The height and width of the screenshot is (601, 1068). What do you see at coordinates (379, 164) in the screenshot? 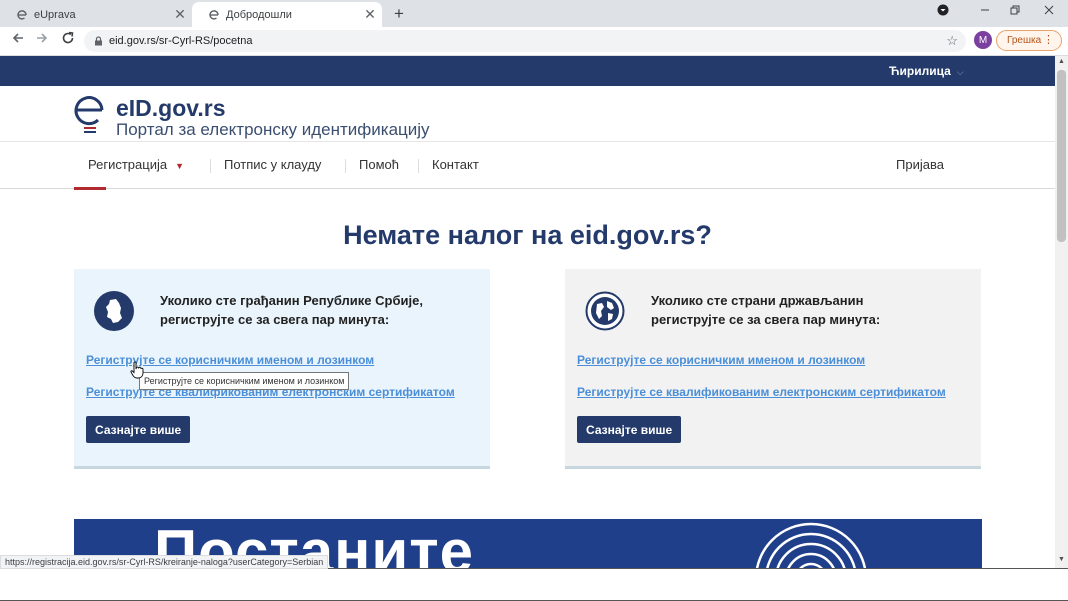
I see `nav-help: Помоћ` at bounding box center [379, 164].